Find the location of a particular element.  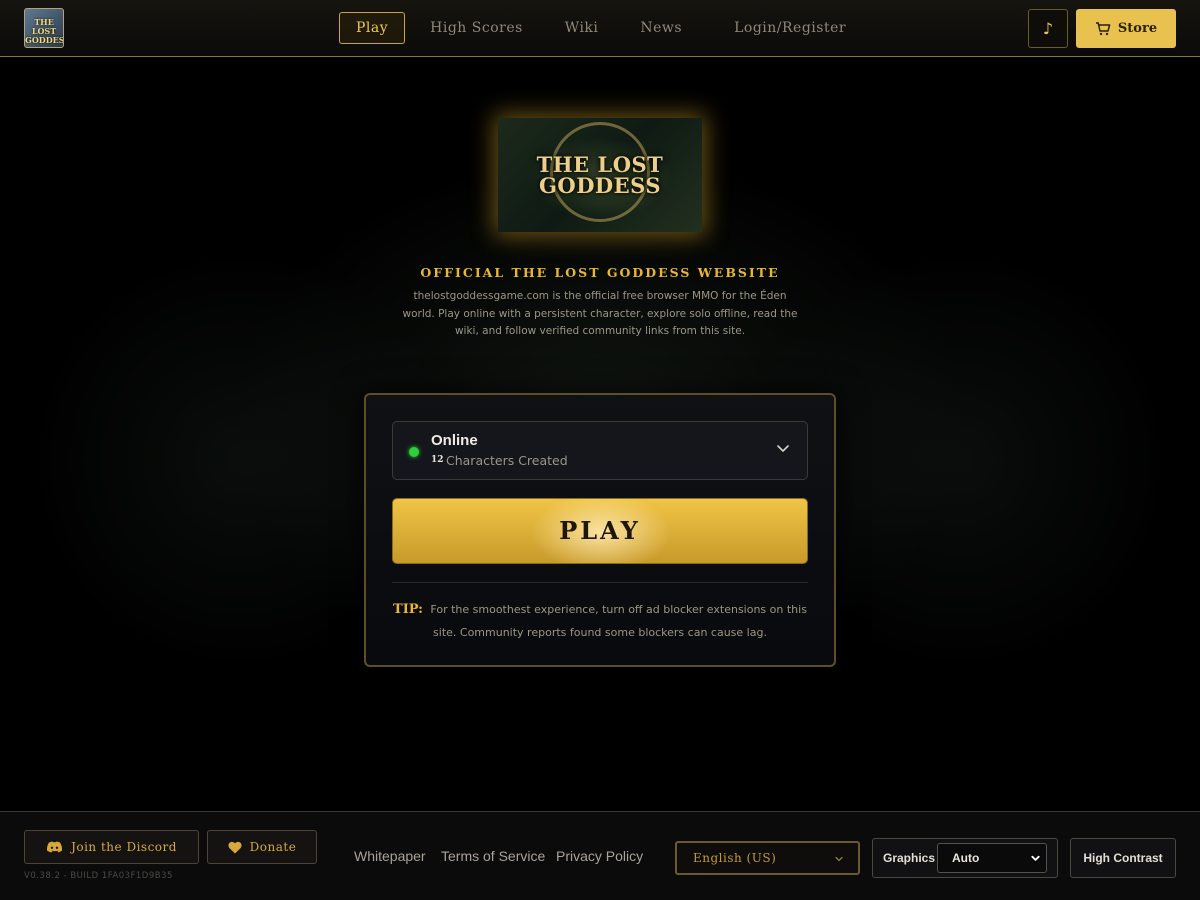

nav-high-scores: High Scores is located at coordinates (476, 28).